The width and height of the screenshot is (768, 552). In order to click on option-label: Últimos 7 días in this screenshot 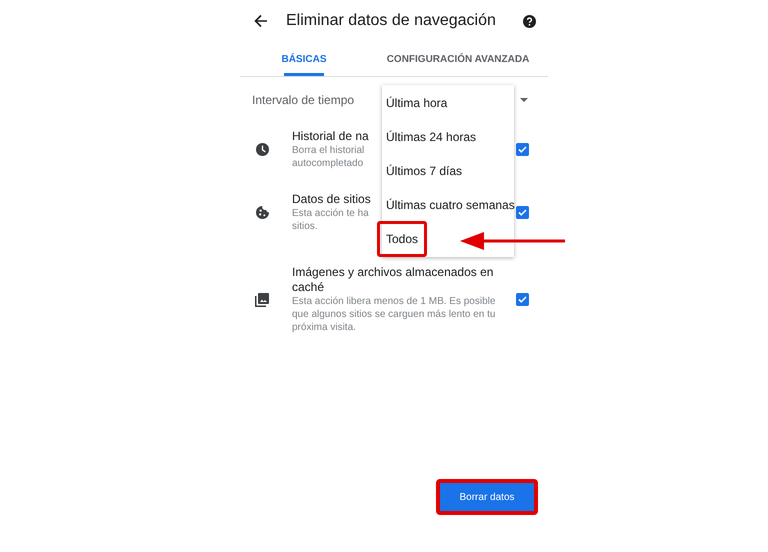, I will do `click(424, 171)`.